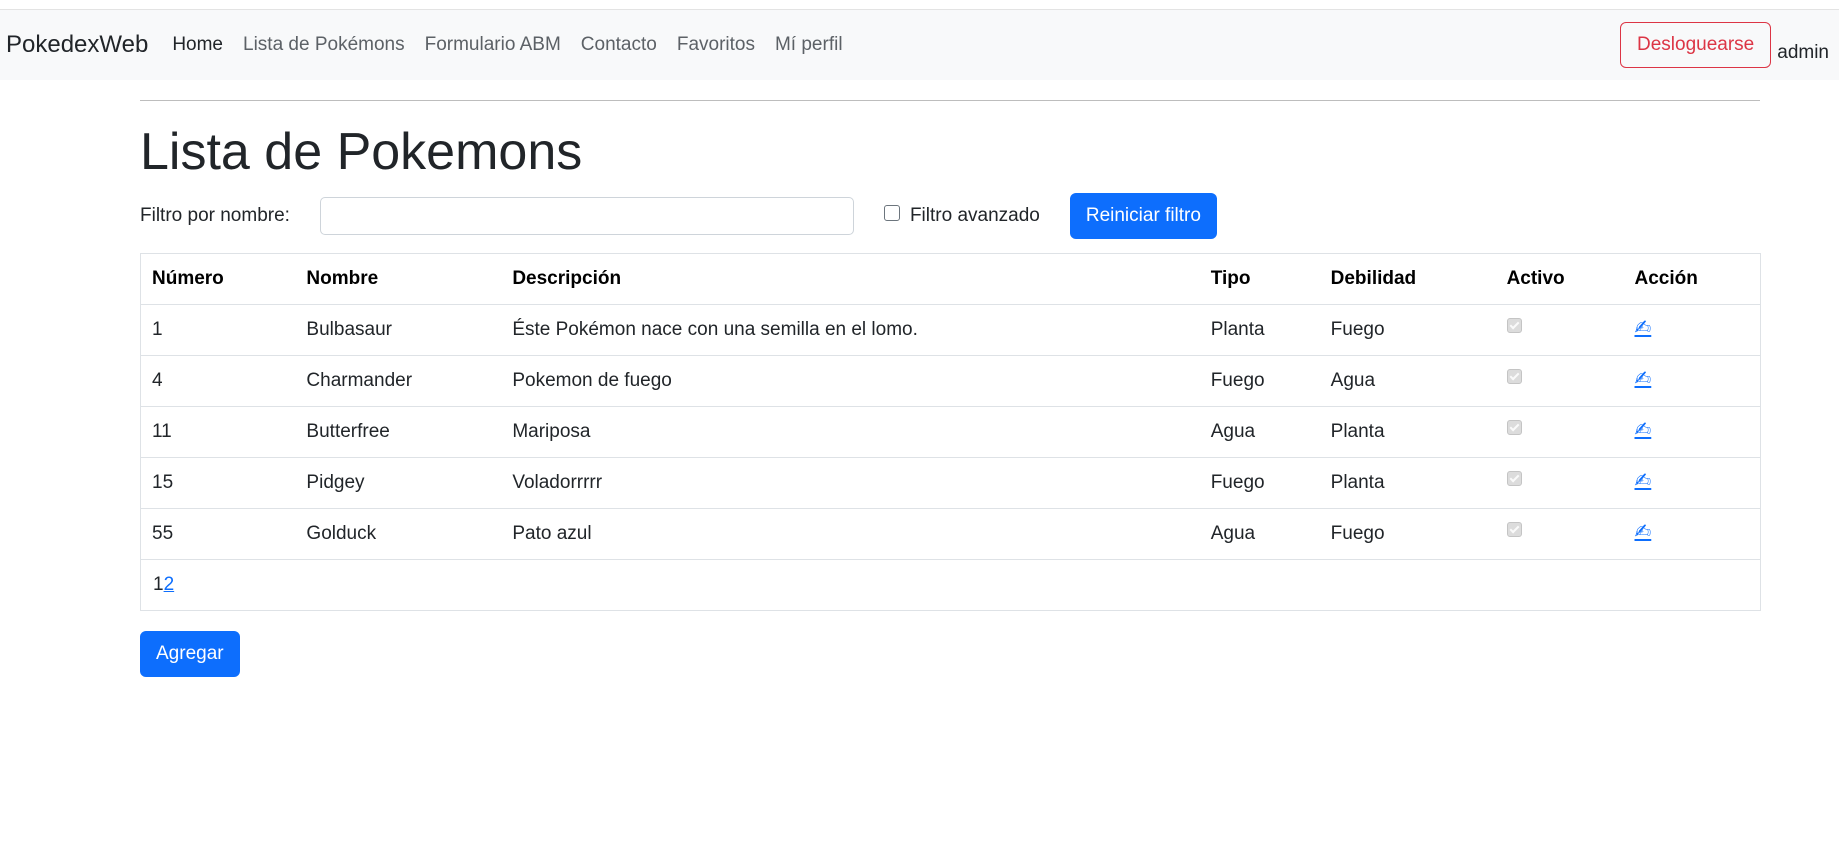  What do you see at coordinates (950, 100) in the screenshot?
I see `divider` at bounding box center [950, 100].